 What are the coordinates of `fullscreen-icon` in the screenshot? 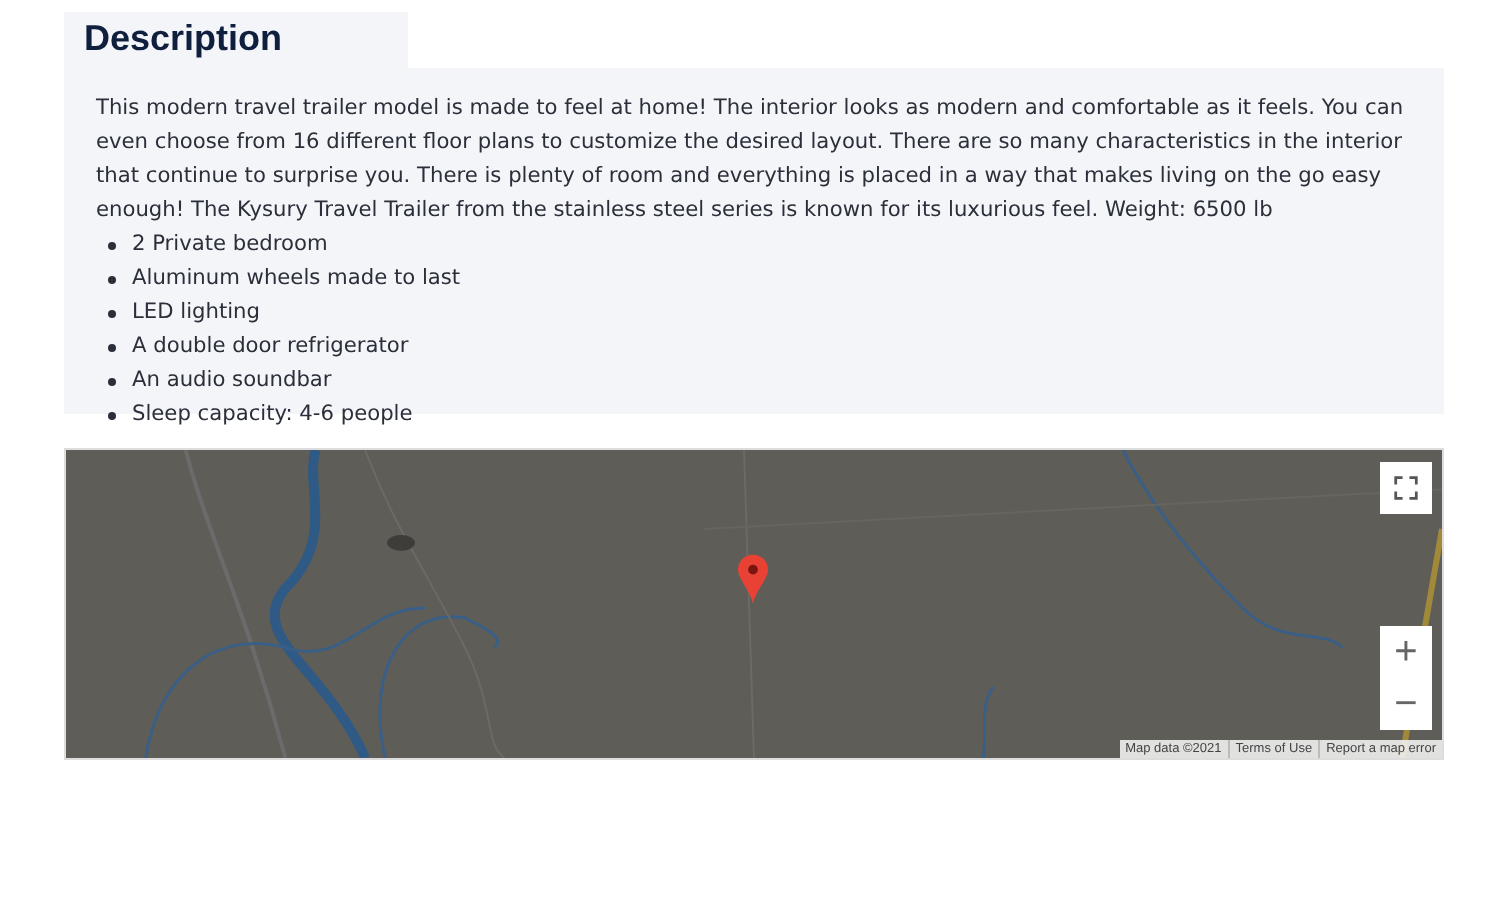 It's located at (1406, 488).